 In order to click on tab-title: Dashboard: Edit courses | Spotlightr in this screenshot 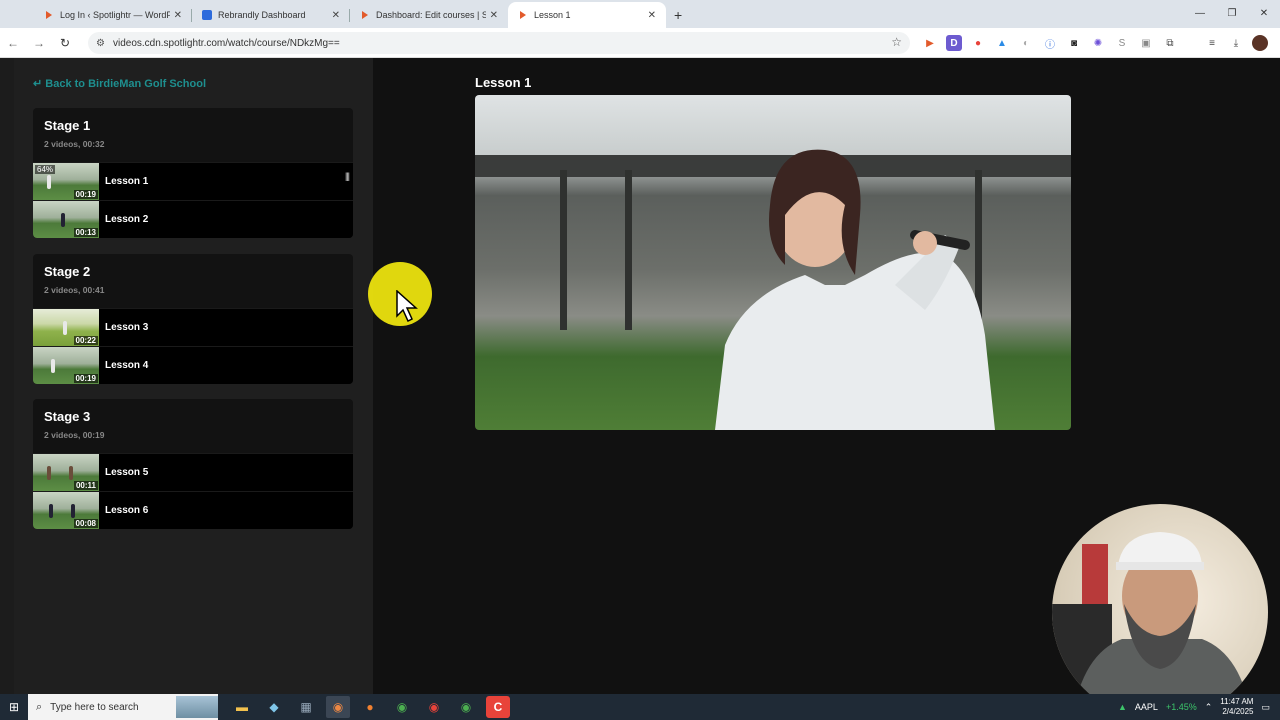, I will do `click(431, 15)`.